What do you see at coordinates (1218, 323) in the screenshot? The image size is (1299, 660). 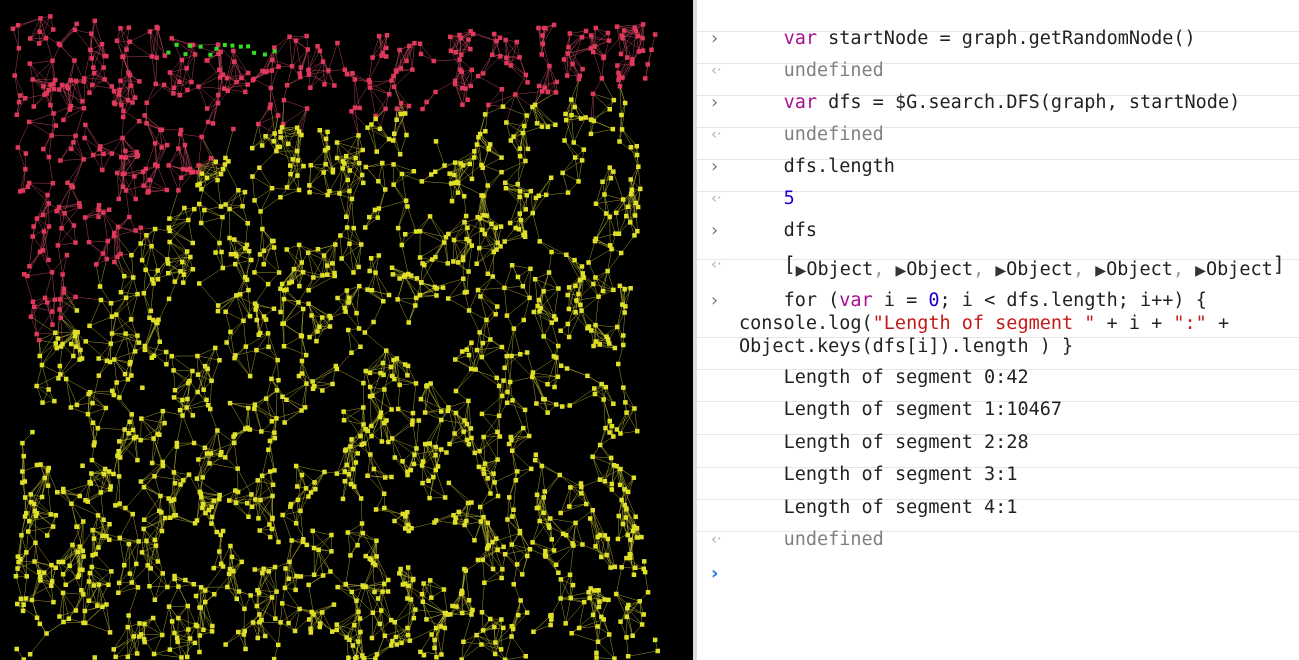 I see `code-text: +` at bounding box center [1218, 323].